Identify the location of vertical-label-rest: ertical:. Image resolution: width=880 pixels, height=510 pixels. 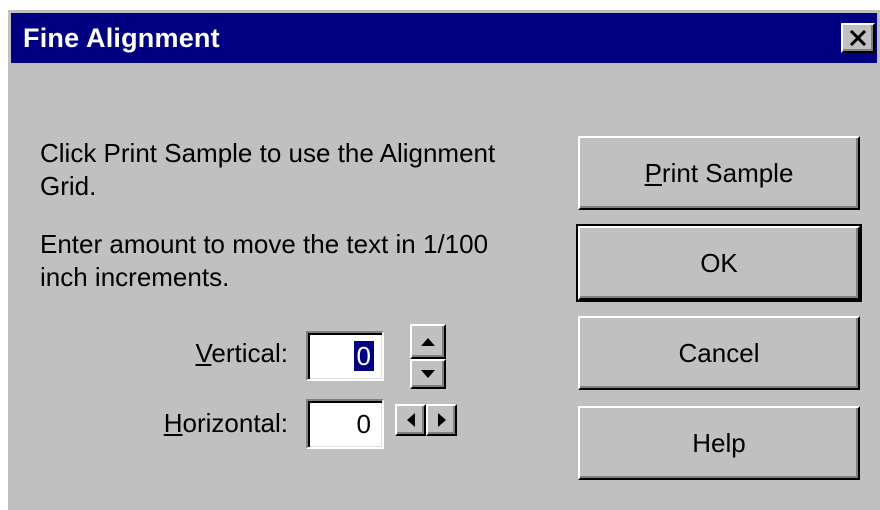
(249, 353).